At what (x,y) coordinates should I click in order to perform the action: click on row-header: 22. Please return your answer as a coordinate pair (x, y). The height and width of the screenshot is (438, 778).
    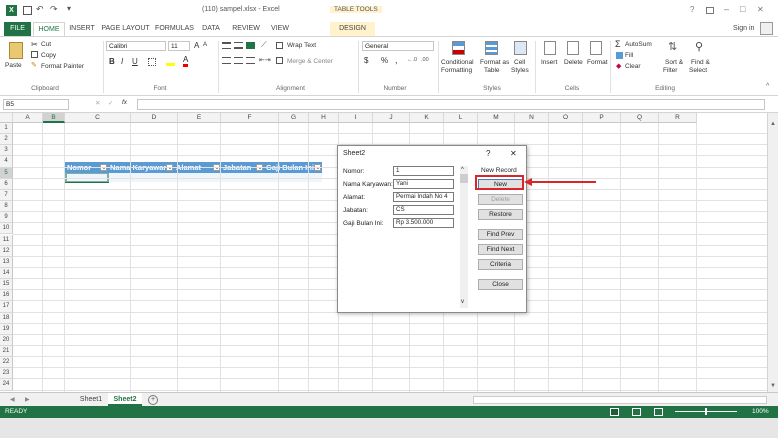
    Looking at the image, I should click on (6, 363).